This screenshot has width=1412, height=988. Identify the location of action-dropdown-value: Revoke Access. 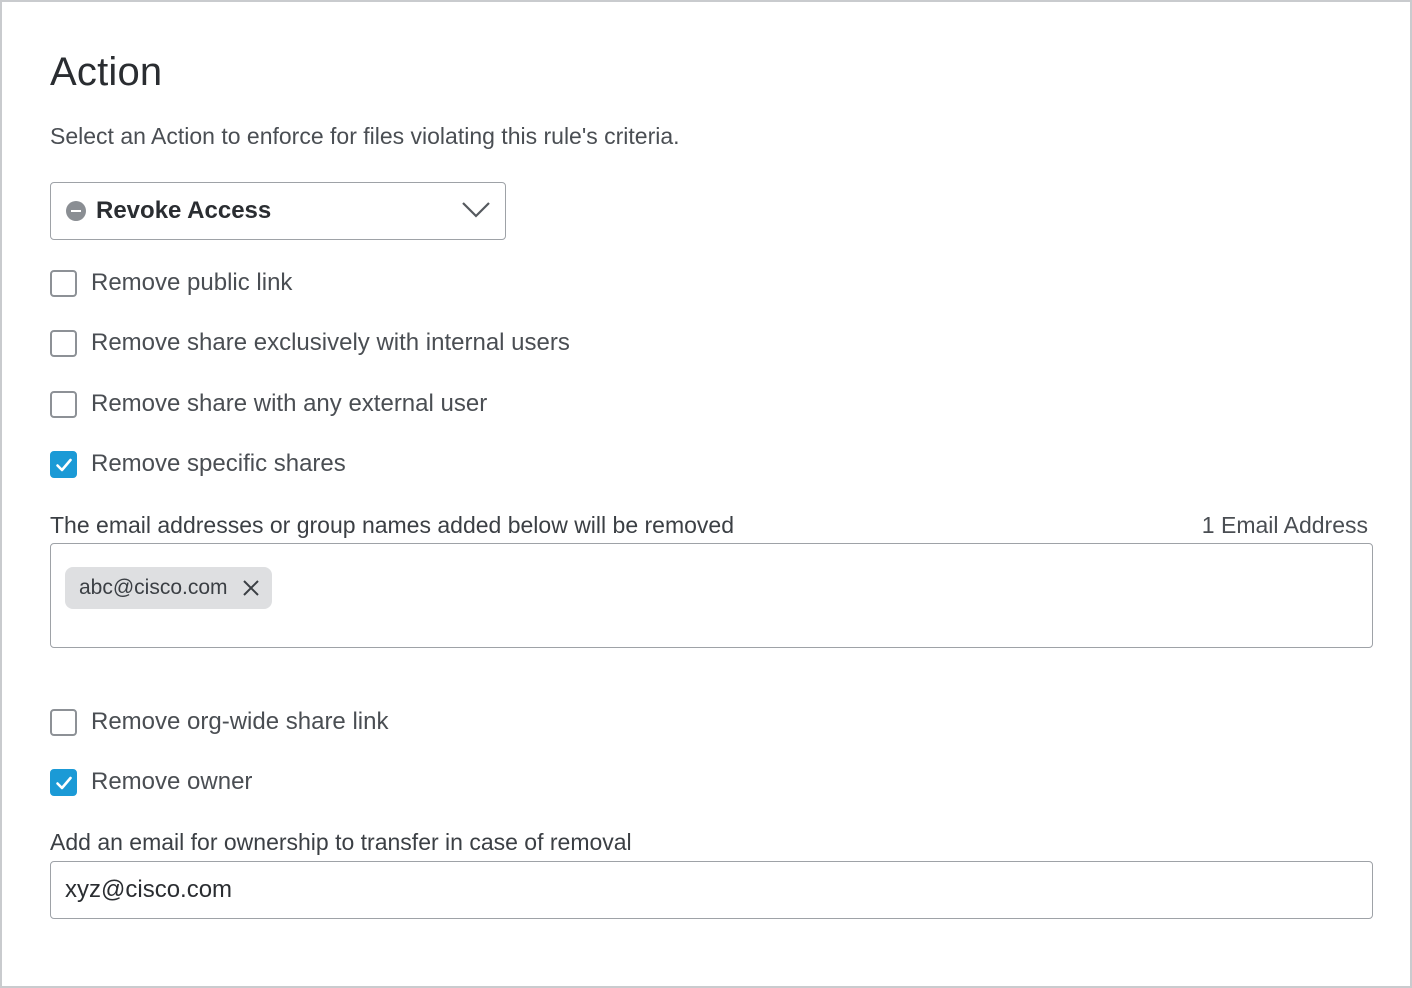
(184, 210).